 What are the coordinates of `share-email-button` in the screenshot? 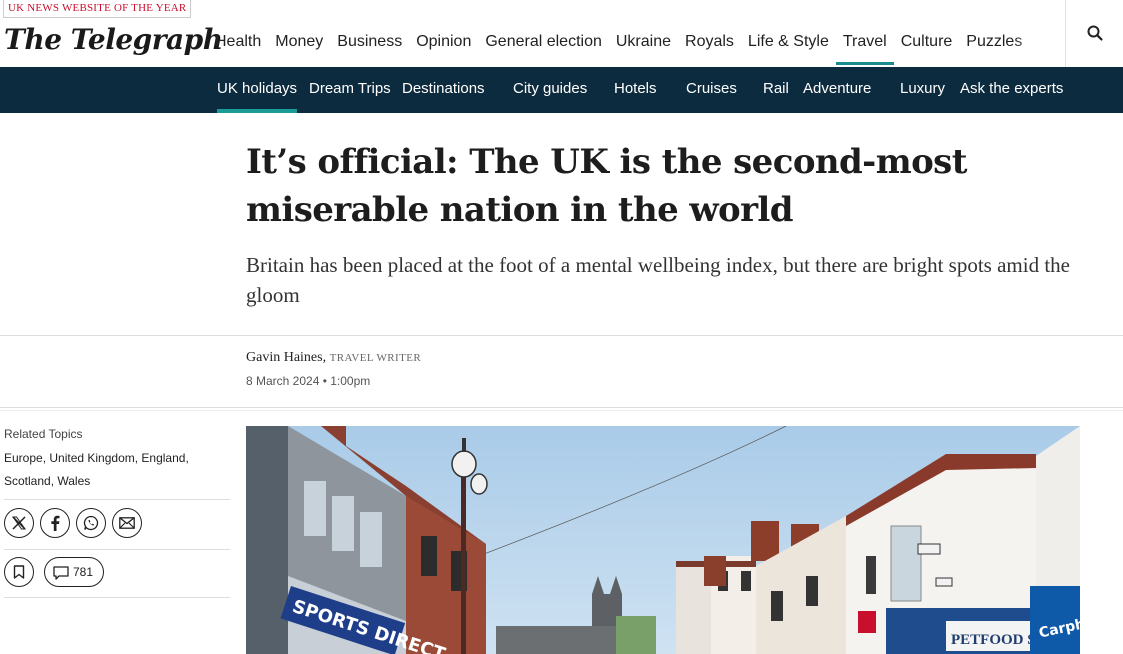 It's located at (127, 523).